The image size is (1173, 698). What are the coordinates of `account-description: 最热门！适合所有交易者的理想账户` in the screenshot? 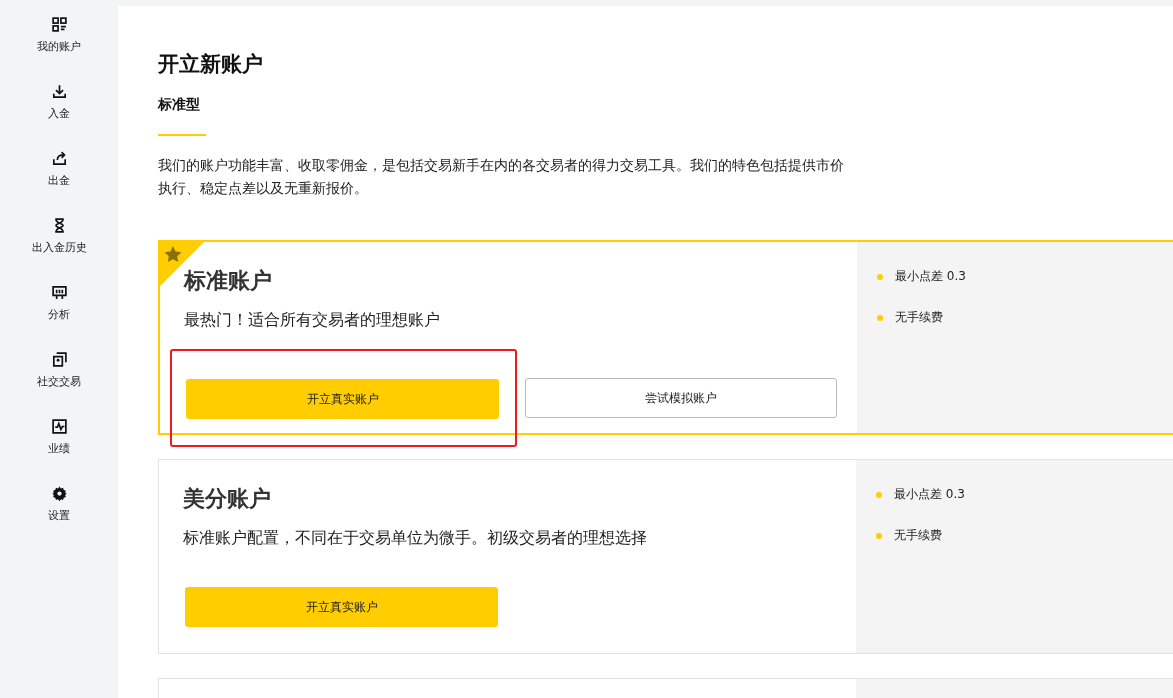 It's located at (312, 320).